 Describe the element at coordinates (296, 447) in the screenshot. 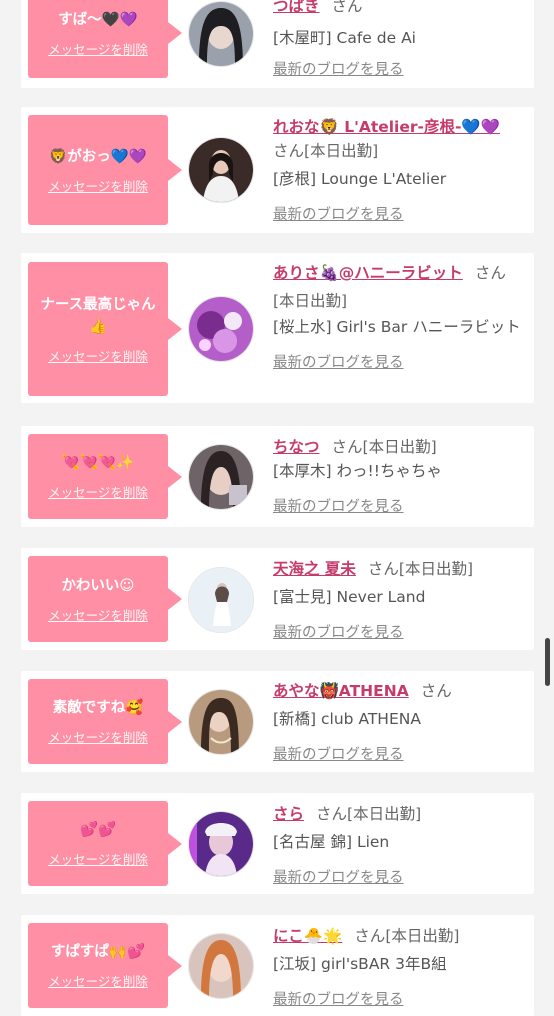

I see `cast-name-link: ちなつ` at that location.